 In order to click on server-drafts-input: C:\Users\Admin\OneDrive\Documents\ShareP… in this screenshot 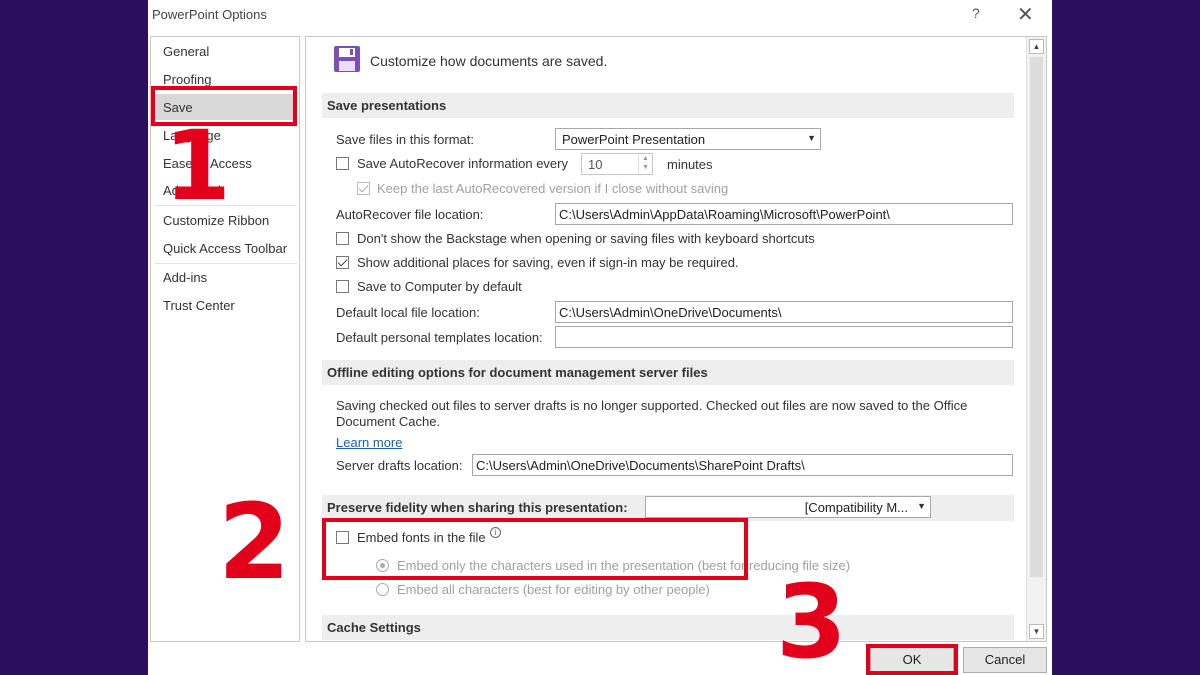, I will do `click(742, 465)`.